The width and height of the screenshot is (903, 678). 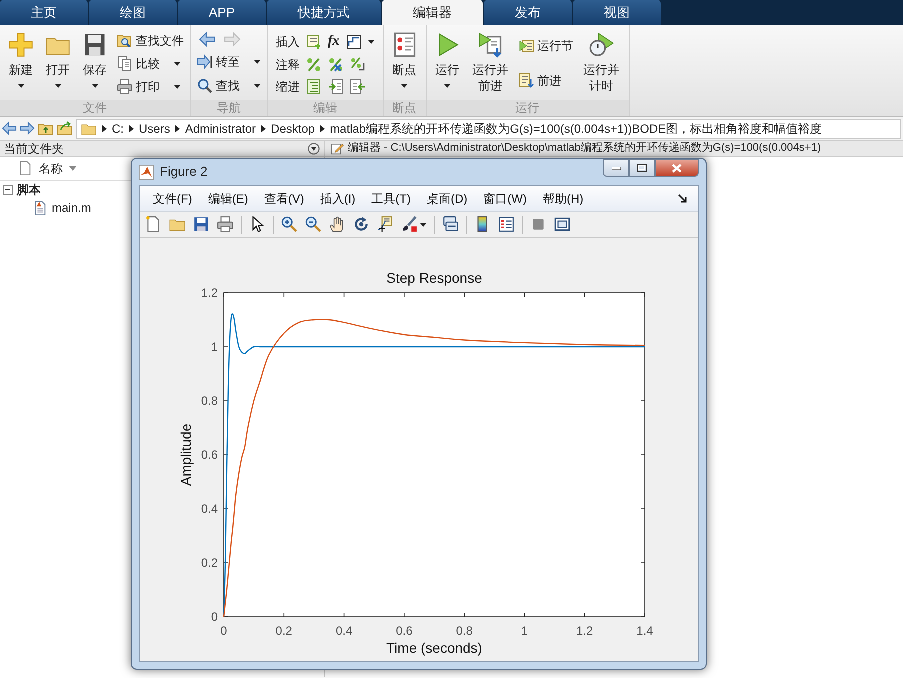 I want to click on close-icon, so click(x=677, y=168).